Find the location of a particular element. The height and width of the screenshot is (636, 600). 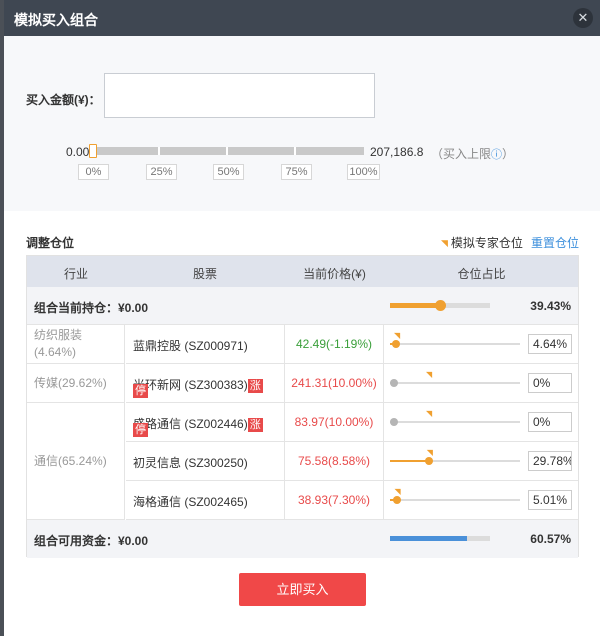

stock-price: 75.58(8.58%) is located at coordinates (334, 461).